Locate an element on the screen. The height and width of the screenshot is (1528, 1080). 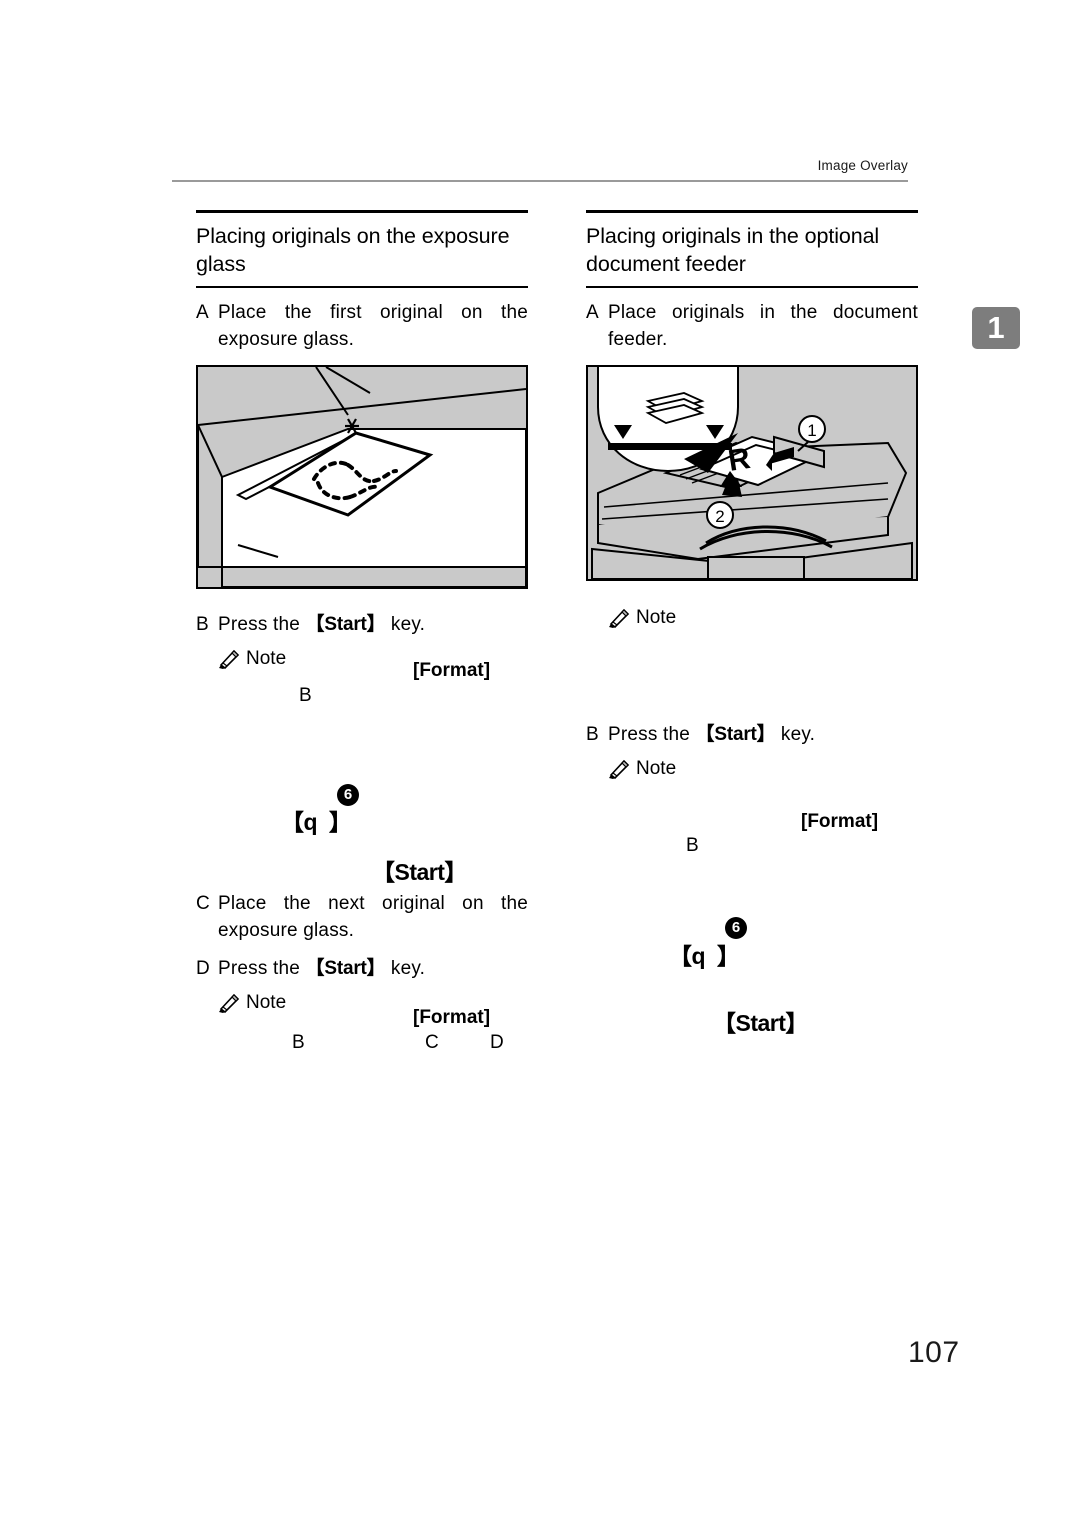
orphan-letter: C is located at coordinates (432, 1042).